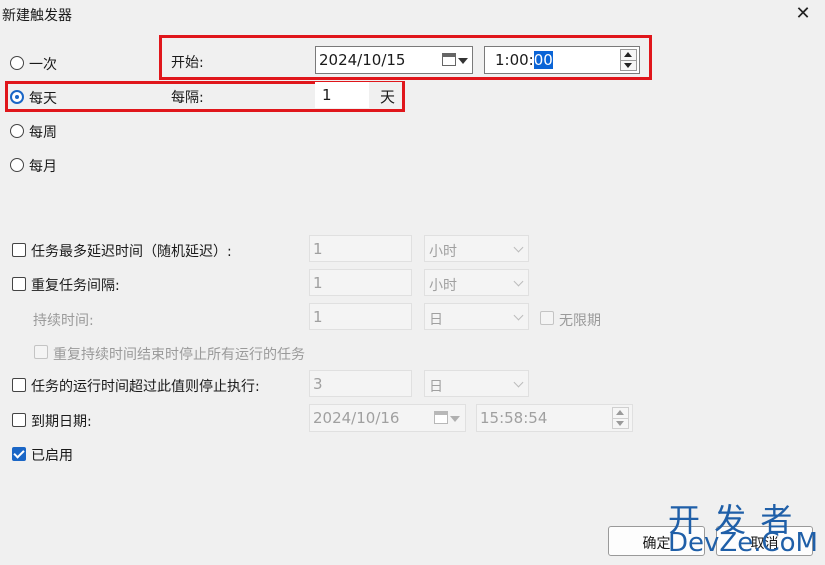 The image size is (825, 565). I want to click on start-date-picker: 2024/10/15, so click(394, 60).